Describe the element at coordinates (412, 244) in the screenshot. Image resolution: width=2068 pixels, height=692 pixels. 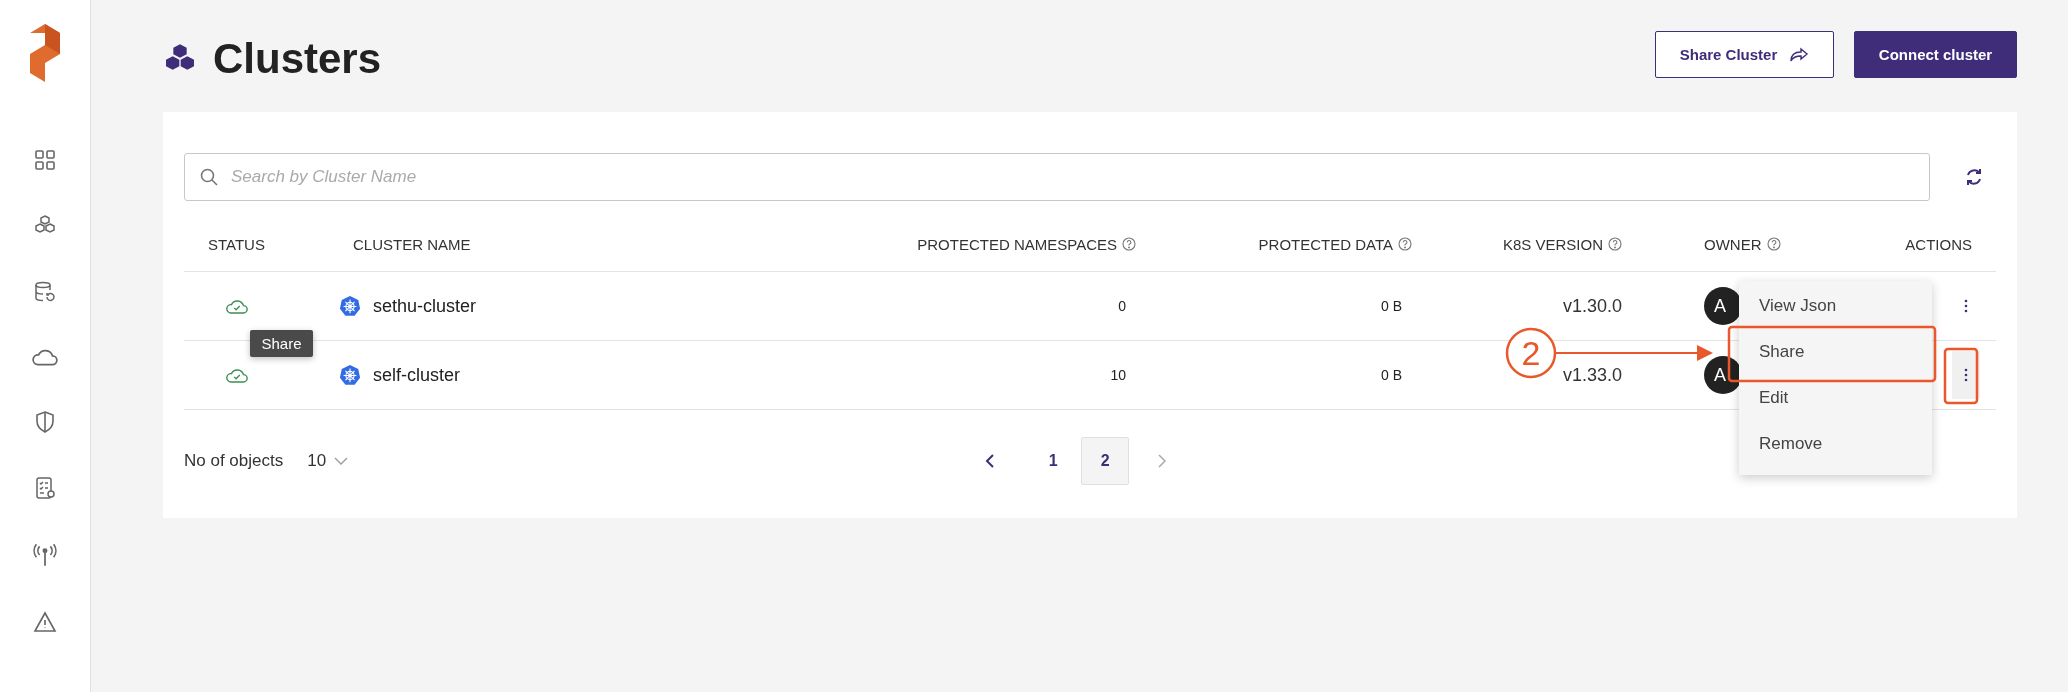
I see `column-header: CLUSTER NAME` at that location.